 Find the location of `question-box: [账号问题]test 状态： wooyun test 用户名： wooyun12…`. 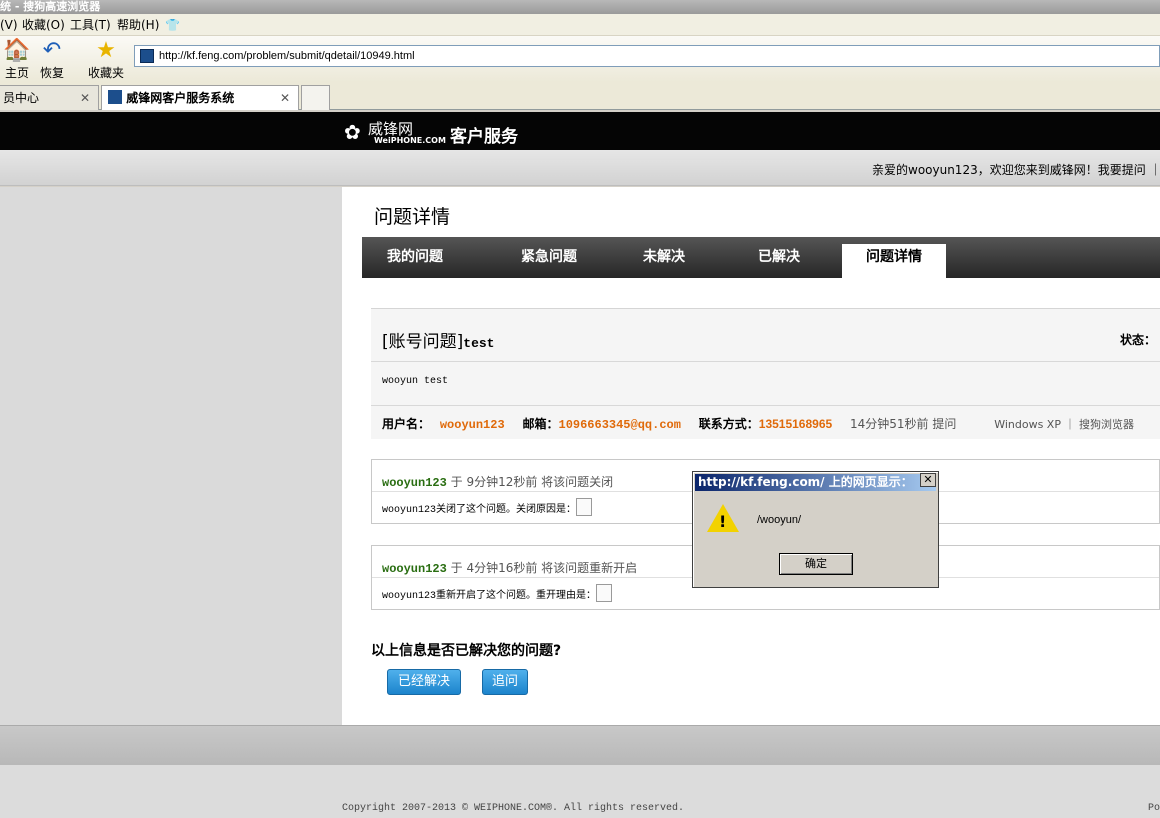

question-box: [账号问题]test 状态： wooyun test 用户名： wooyun12… is located at coordinates (765, 373).